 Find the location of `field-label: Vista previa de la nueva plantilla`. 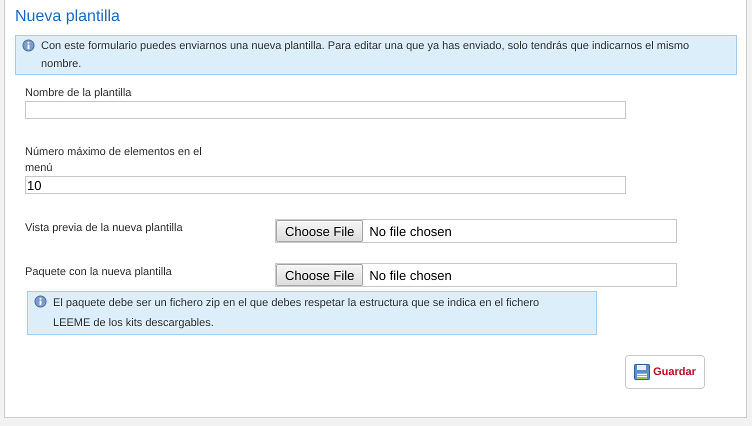

field-label: Vista previa de la nueva plantilla is located at coordinates (104, 228).